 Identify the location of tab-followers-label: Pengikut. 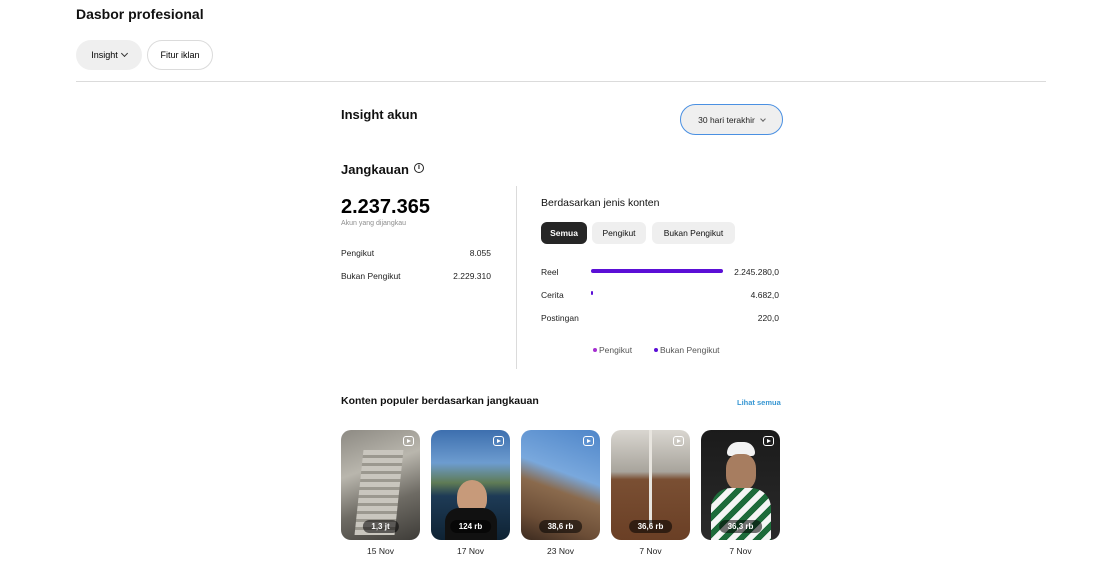
(619, 233).